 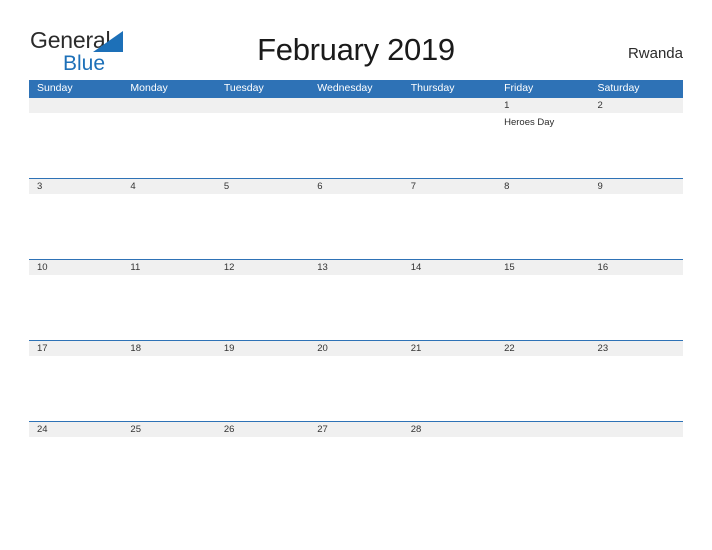 What do you see at coordinates (636, 300) in the screenshot?
I see `calendar-day-cell: 16` at bounding box center [636, 300].